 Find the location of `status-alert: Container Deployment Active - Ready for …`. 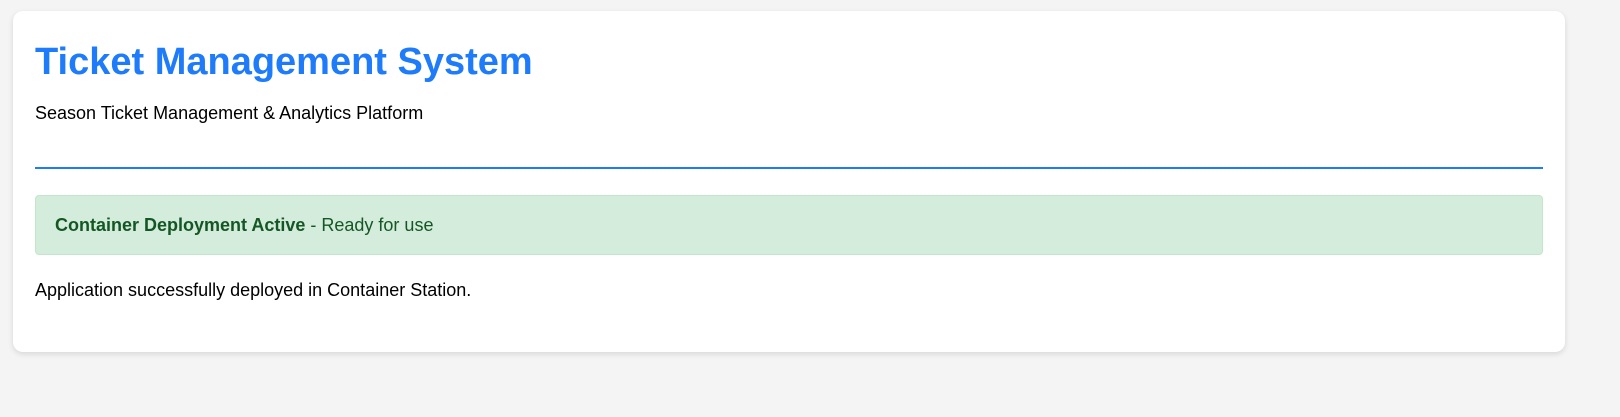

status-alert: Container Deployment Active - Ready for … is located at coordinates (789, 225).